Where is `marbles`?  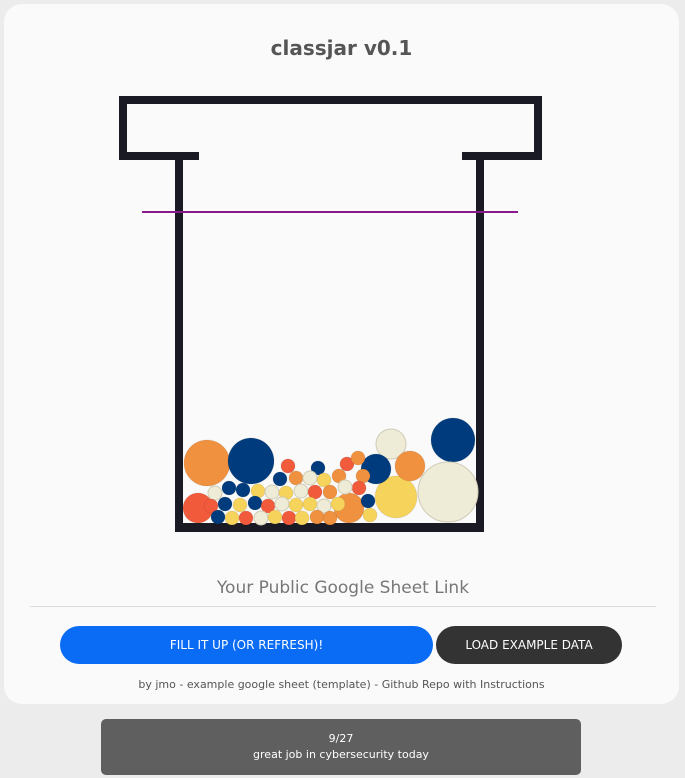
marbles is located at coordinates (330, 471).